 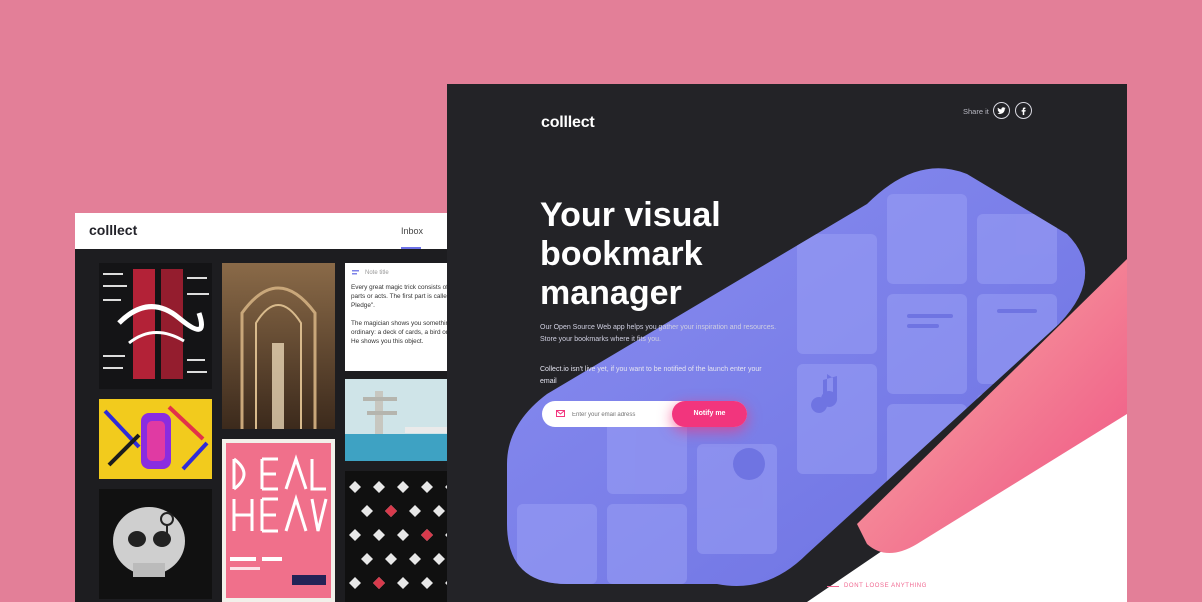 What do you see at coordinates (833, 586) in the screenshot?
I see `section-tag-divider` at bounding box center [833, 586].